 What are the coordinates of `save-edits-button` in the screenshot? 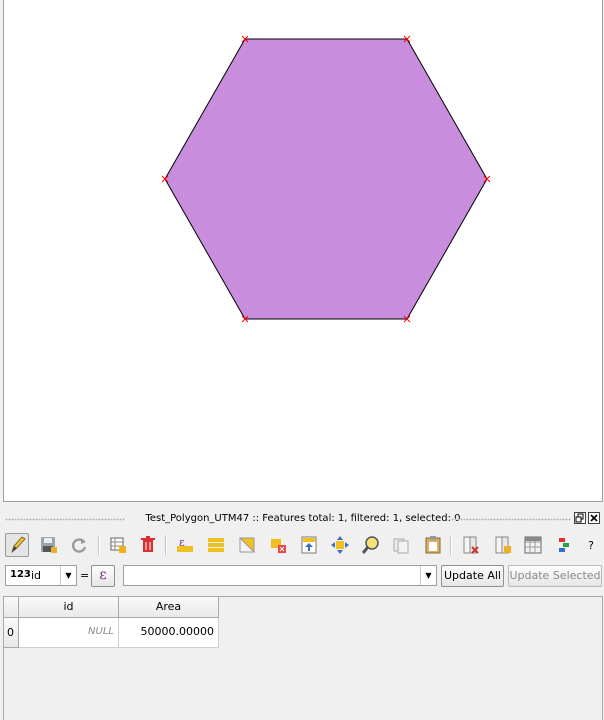 It's located at (49, 545).